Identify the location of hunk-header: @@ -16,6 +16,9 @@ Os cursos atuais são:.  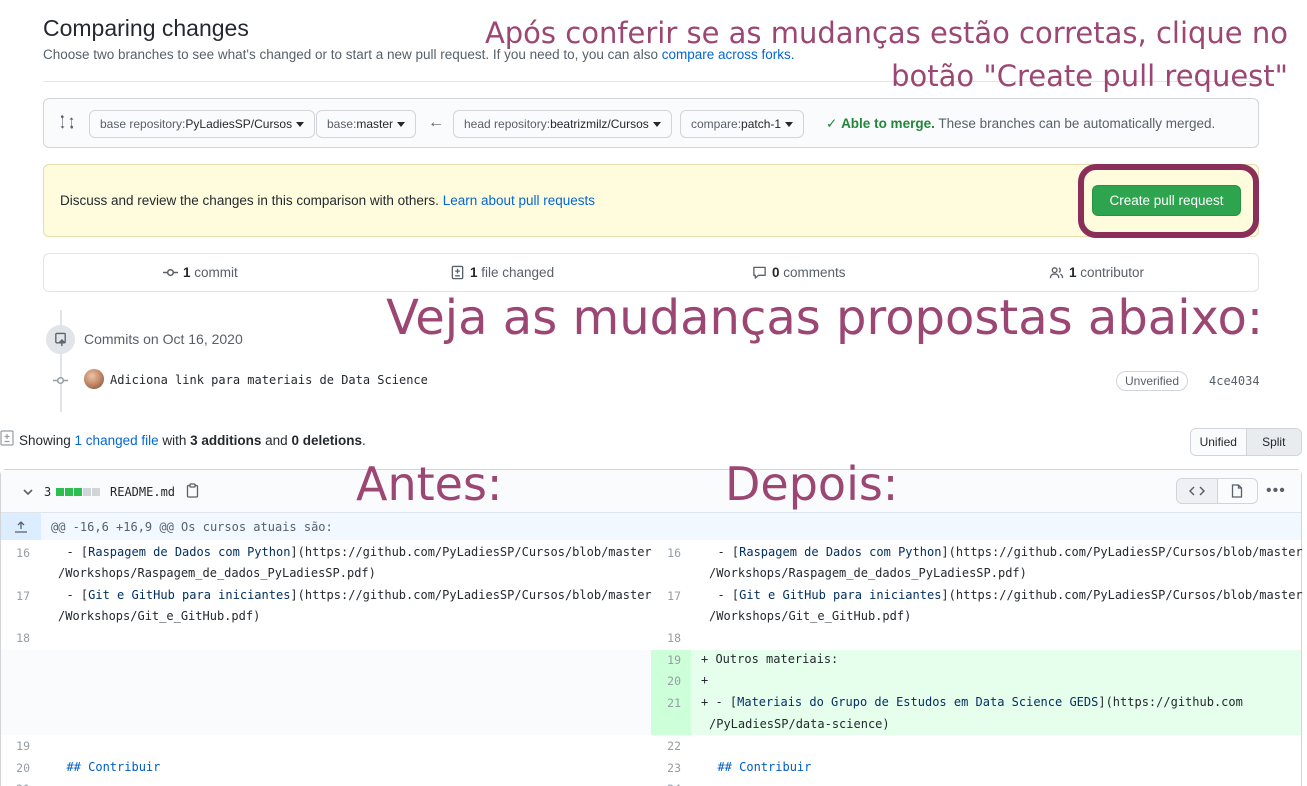
(192, 527).